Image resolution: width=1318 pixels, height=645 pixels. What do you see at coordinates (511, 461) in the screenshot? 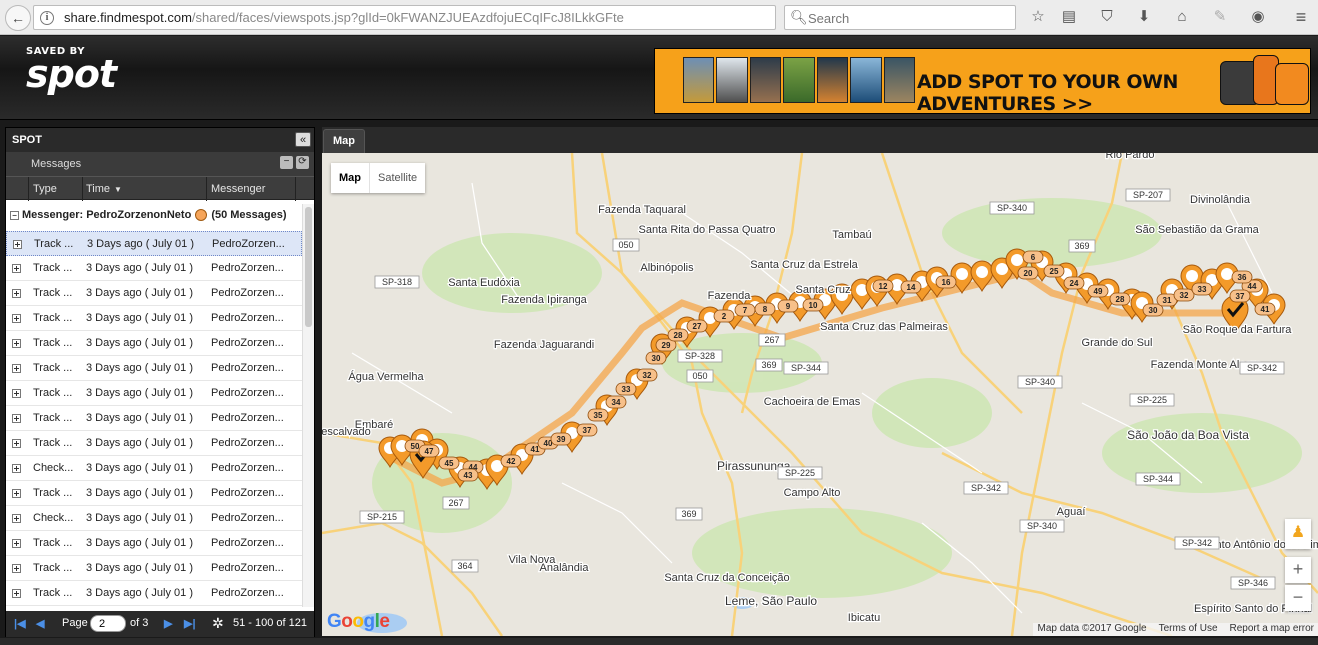
I see `marker-number-badge: 42` at bounding box center [511, 461].